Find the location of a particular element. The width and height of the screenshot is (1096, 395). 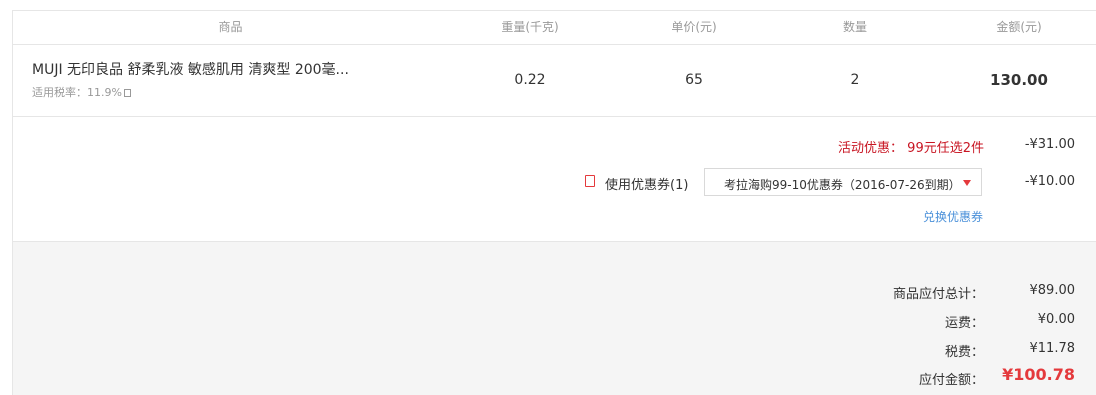

shipping-label: 运费： is located at coordinates (964, 323).